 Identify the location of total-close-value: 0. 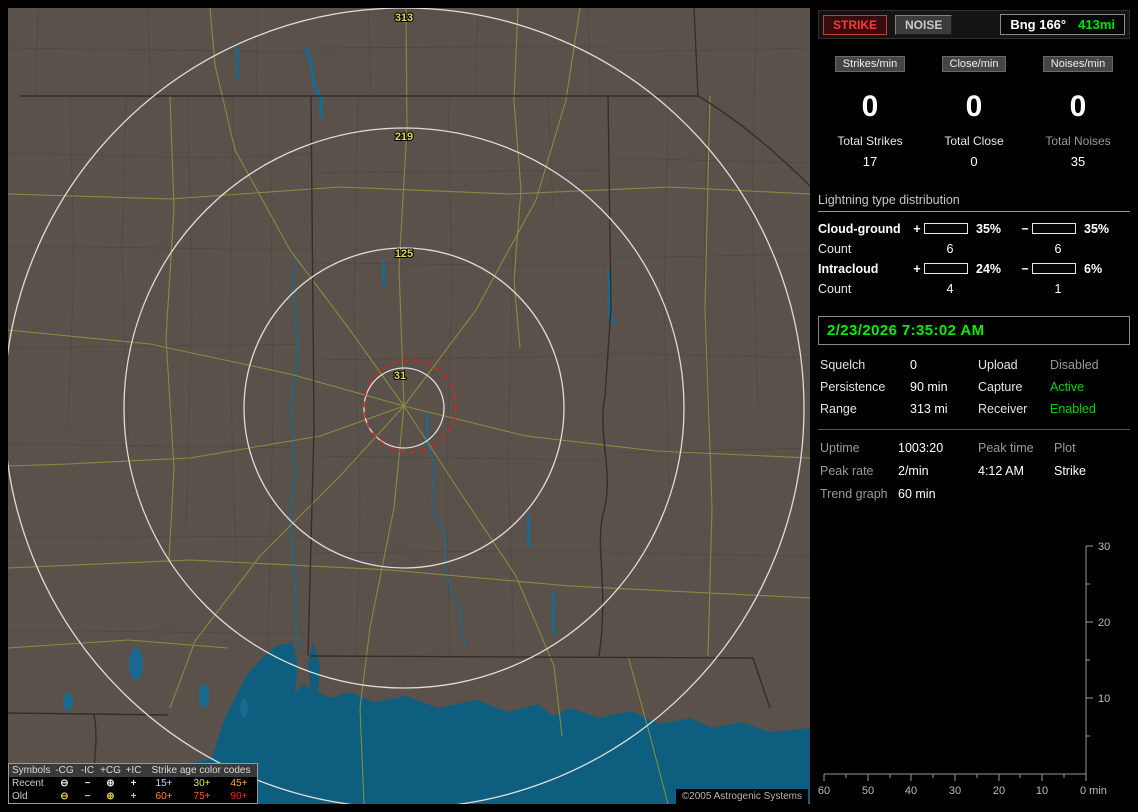
(974, 161).